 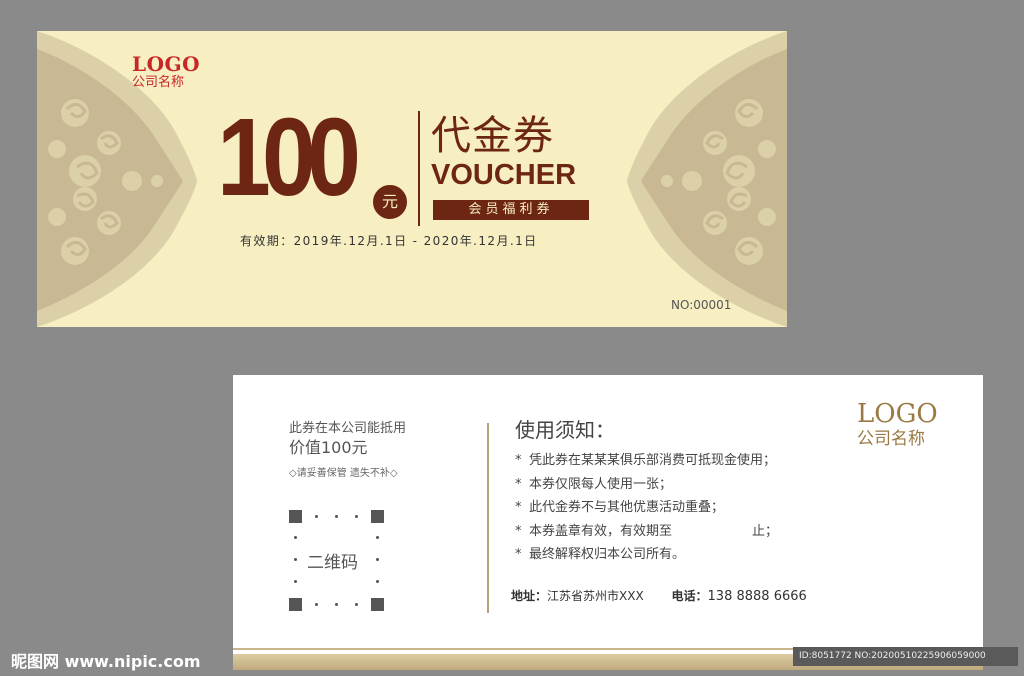 What do you see at coordinates (343, 474) in the screenshot?
I see `keep-safe-note: ◇请妥善保管 遗失不补◇` at bounding box center [343, 474].